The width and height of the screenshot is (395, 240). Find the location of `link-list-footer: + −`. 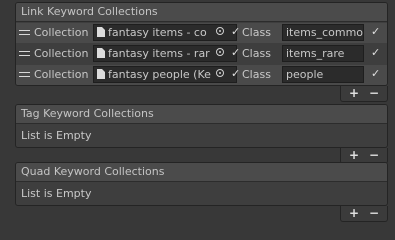

link-list-footer: + − is located at coordinates (364, 94).